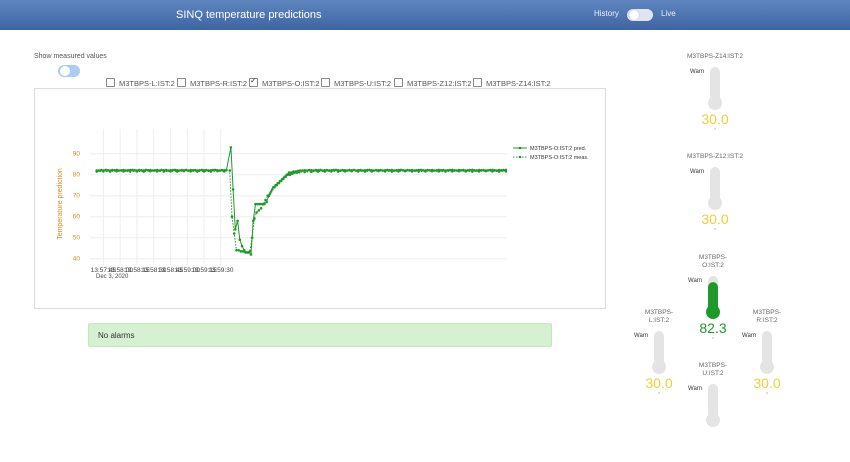 The width and height of the screenshot is (850, 462). What do you see at coordinates (713, 369) in the screenshot?
I see `gauge-name: M3TBPS-U:IST:2` at bounding box center [713, 369].